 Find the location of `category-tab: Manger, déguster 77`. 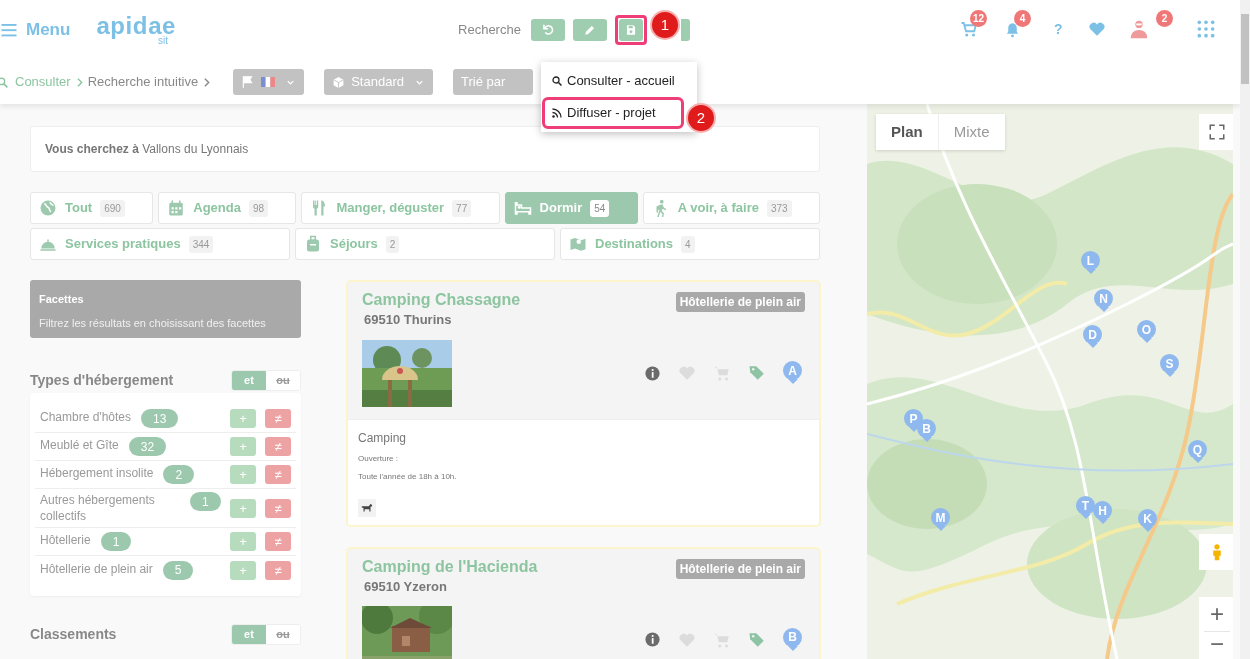

category-tab: Manger, déguster 77 is located at coordinates (400, 208).